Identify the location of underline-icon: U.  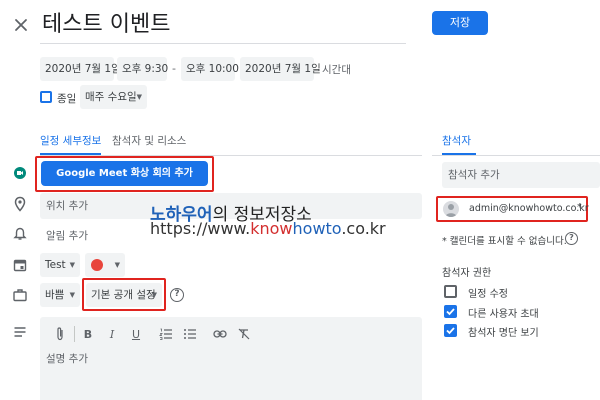
(136, 334).